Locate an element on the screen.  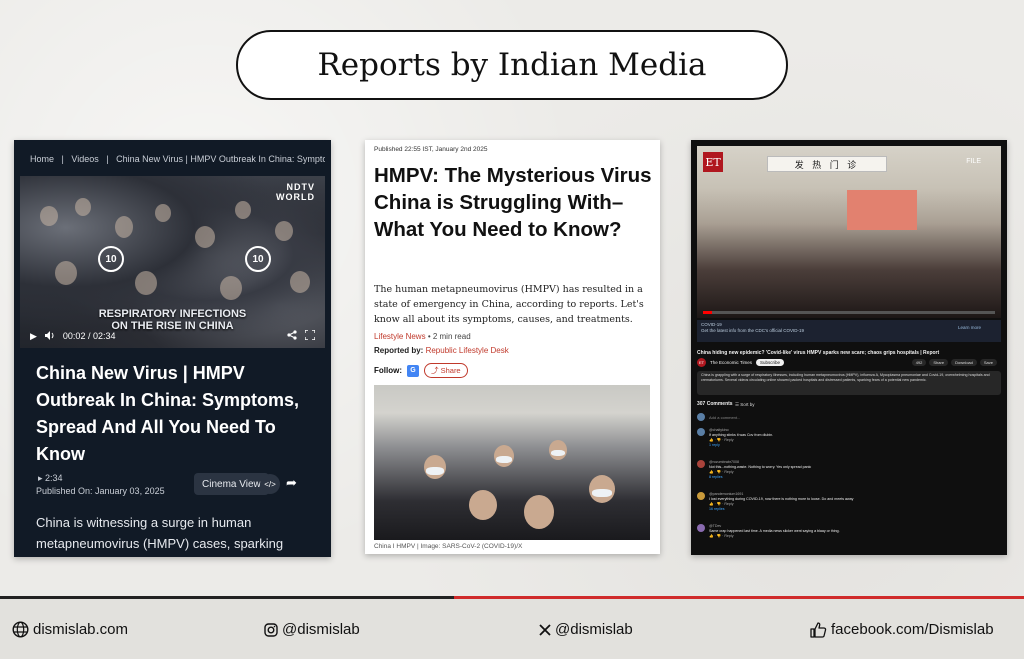
file-tag: FILE is located at coordinates (973, 161).